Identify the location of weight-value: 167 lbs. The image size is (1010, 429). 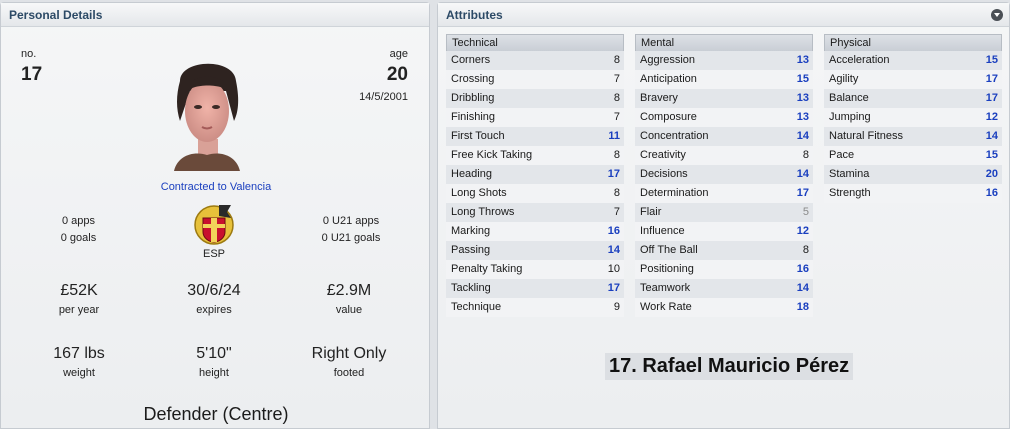
(79, 353).